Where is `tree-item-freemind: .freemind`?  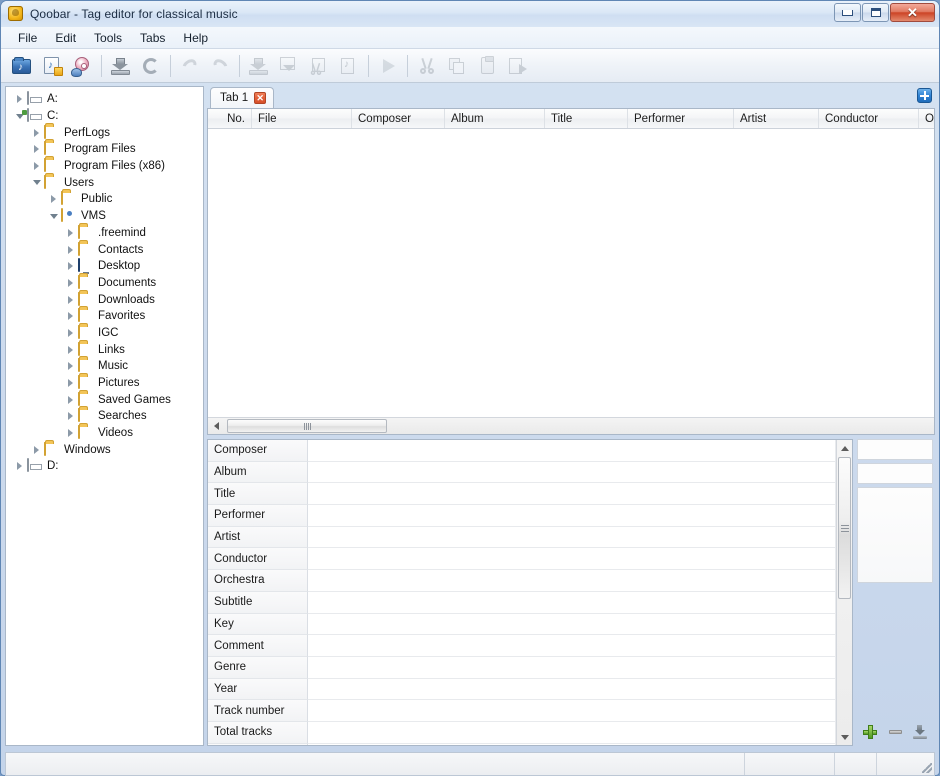 tree-item-freemind: .freemind is located at coordinates (104, 233).